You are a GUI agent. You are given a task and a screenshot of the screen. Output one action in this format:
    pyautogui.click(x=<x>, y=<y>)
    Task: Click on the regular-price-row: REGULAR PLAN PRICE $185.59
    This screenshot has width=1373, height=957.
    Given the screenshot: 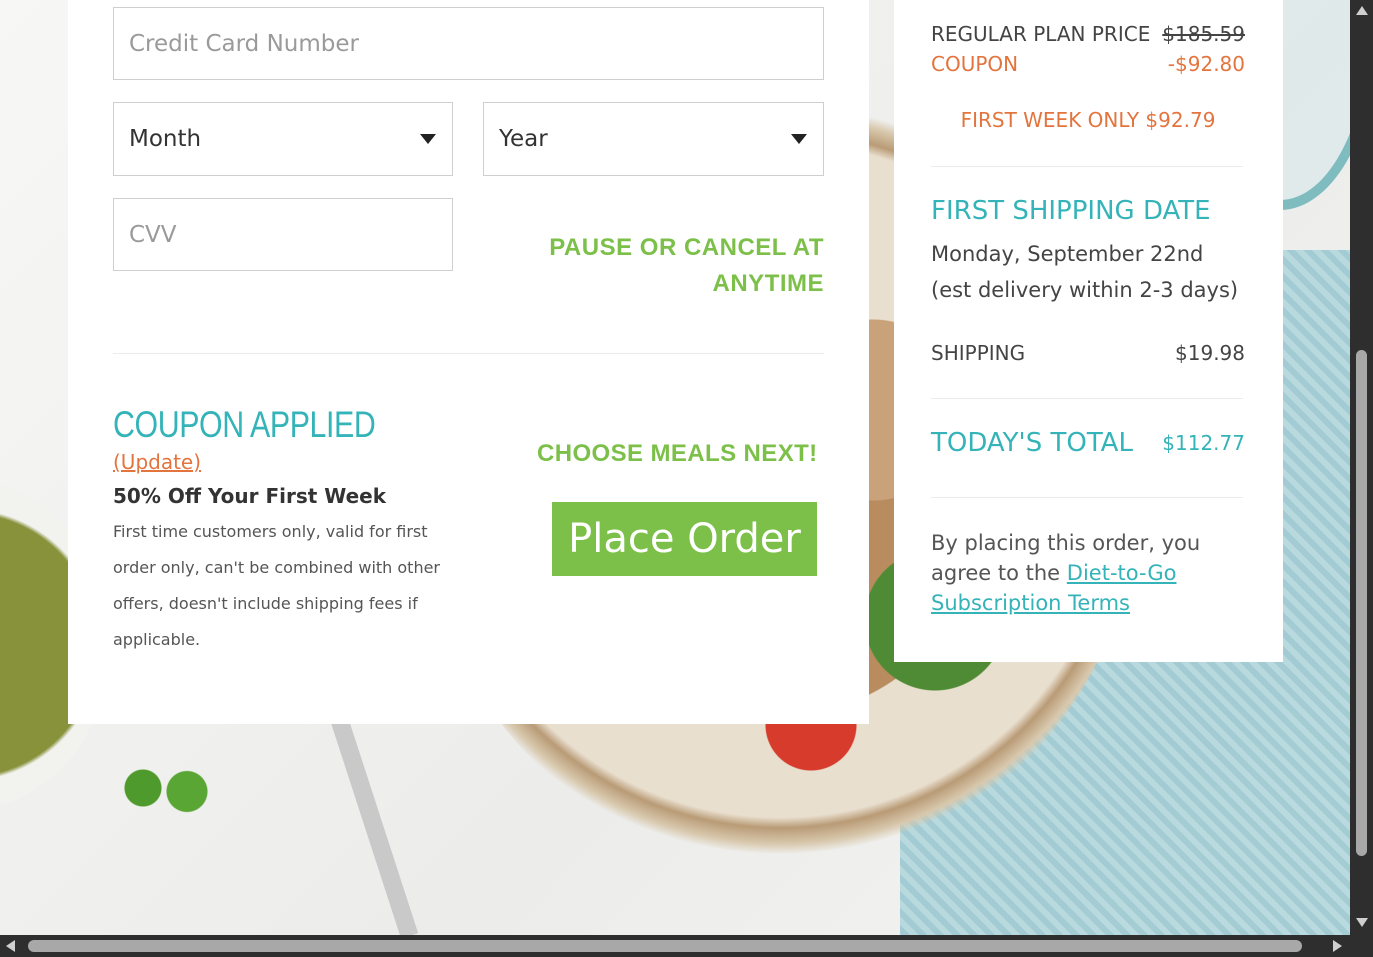 What is the action you would take?
    pyautogui.click(x=1088, y=34)
    